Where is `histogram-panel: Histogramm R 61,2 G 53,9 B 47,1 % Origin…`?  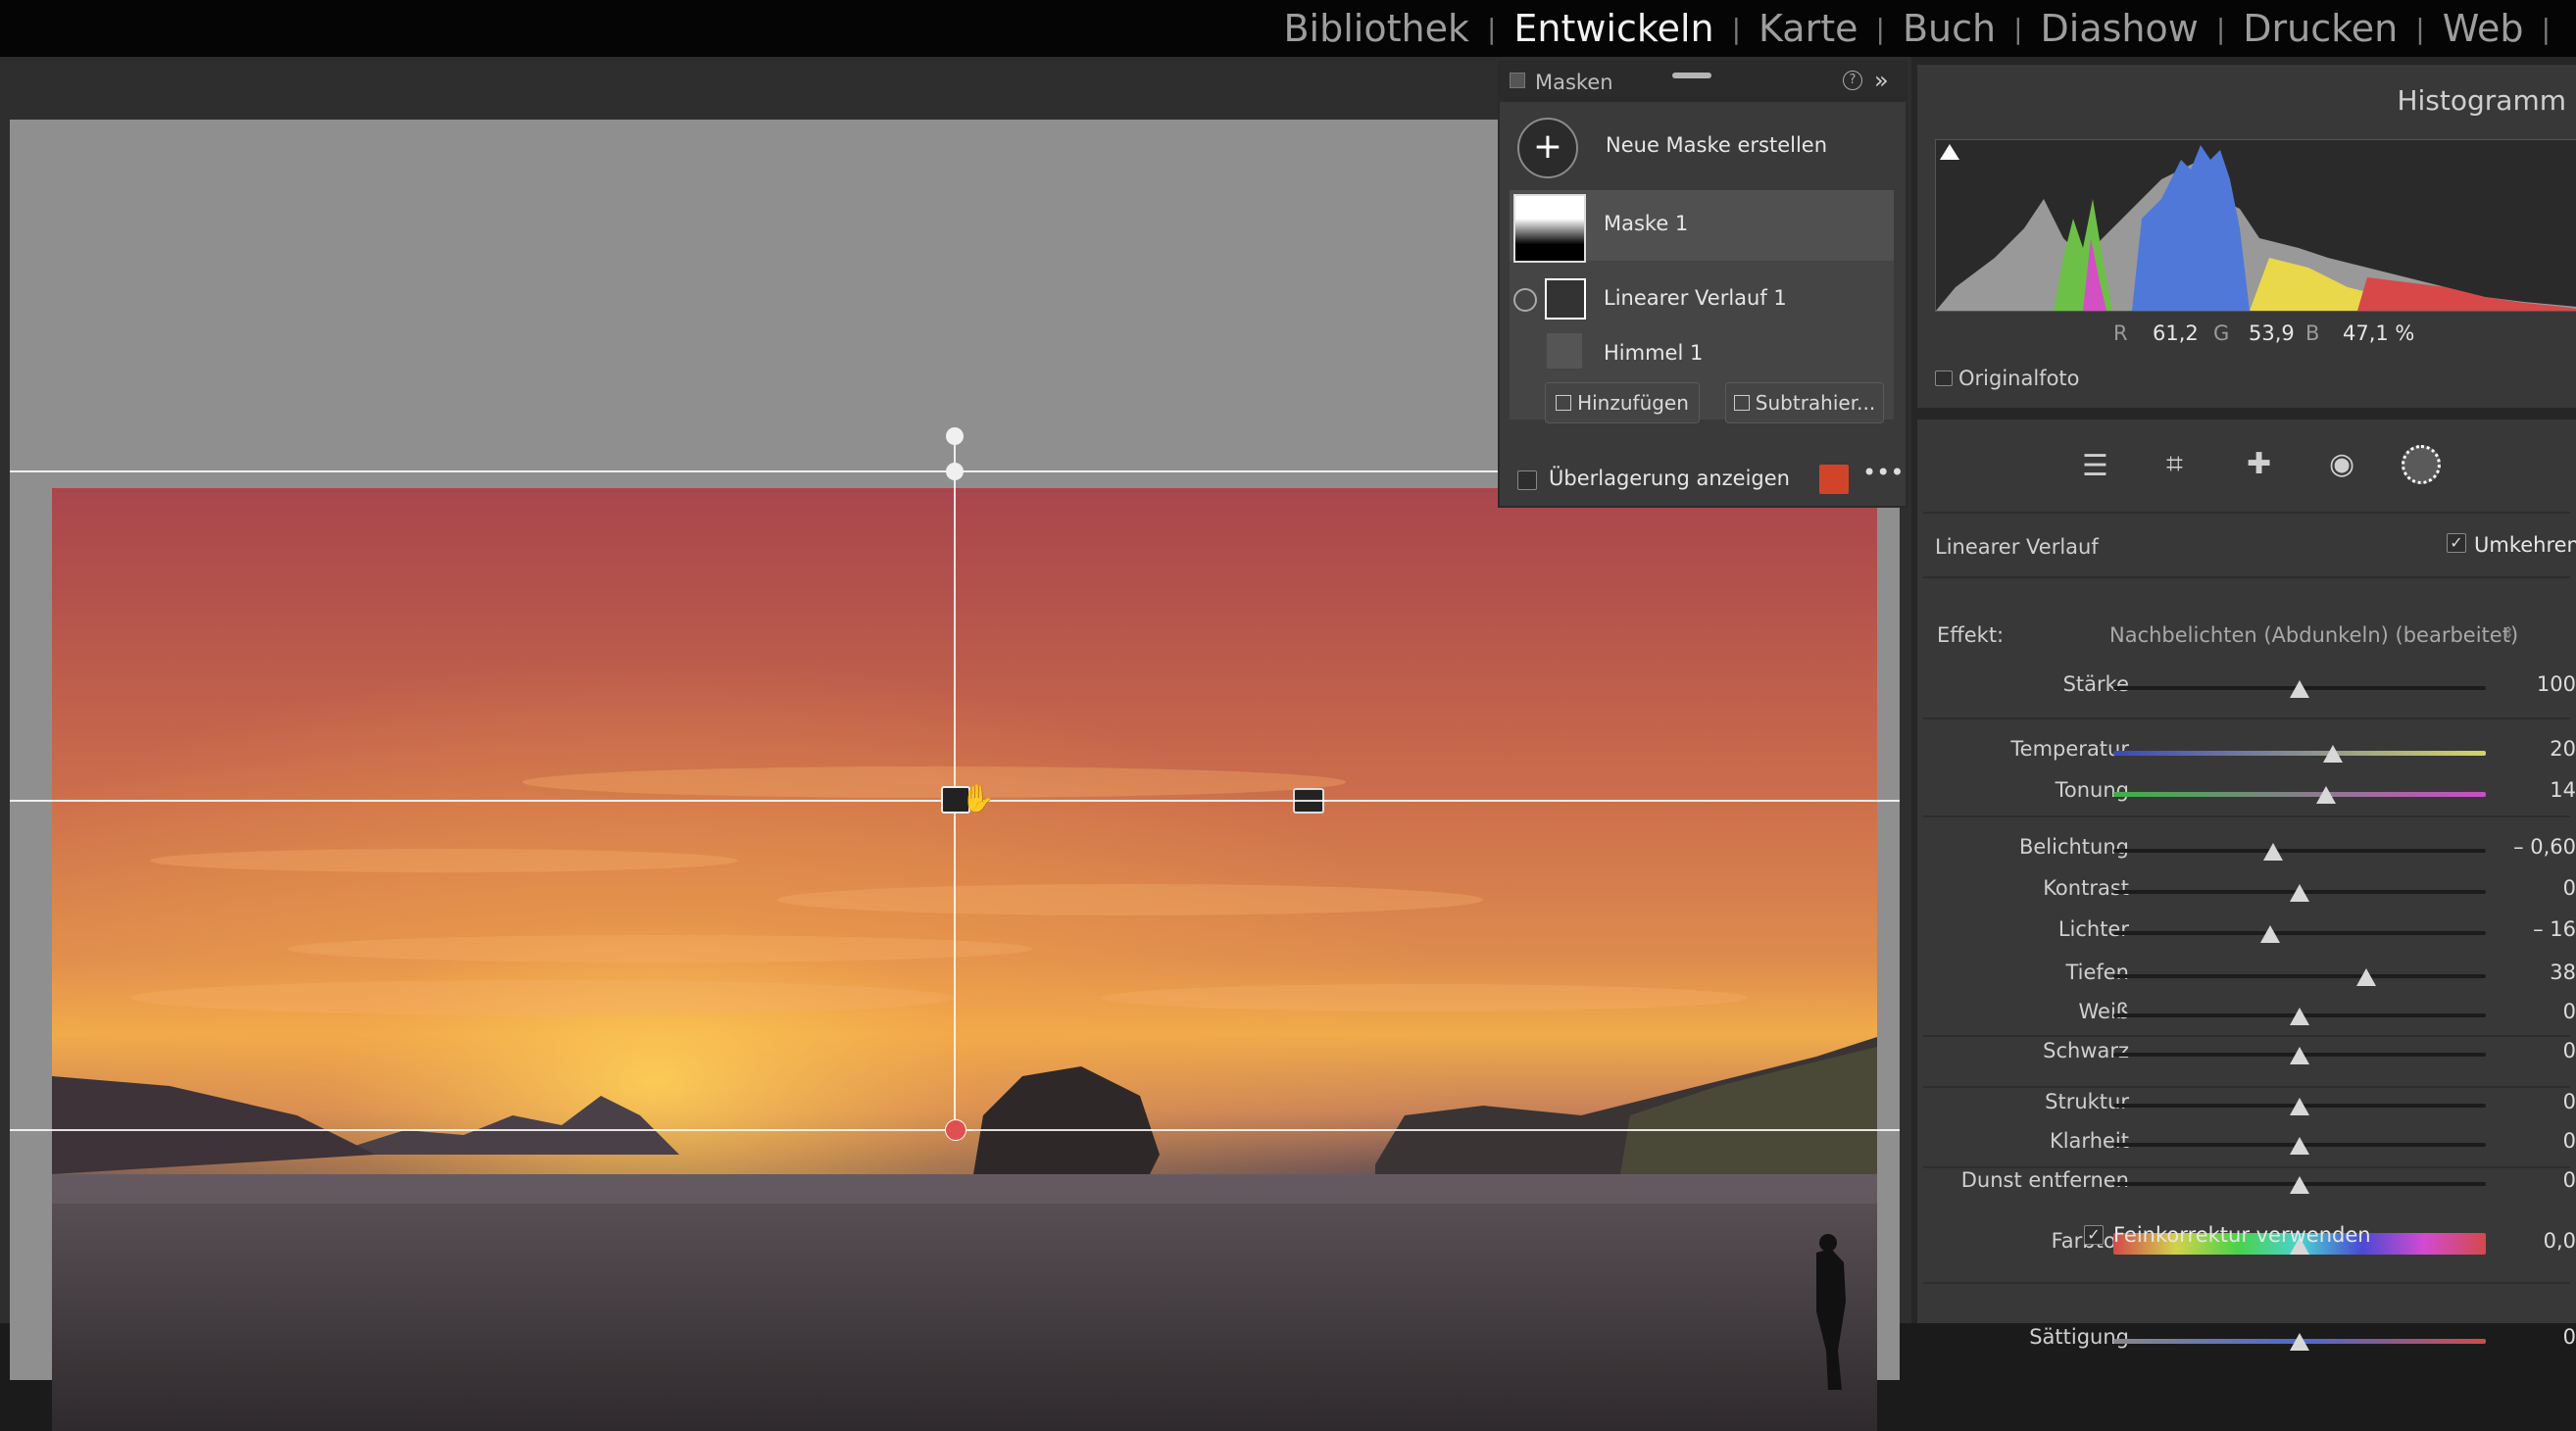 histogram-panel: Histogramm R 61,2 G 53,9 B 47,1 % Origin… is located at coordinates (2246, 237).